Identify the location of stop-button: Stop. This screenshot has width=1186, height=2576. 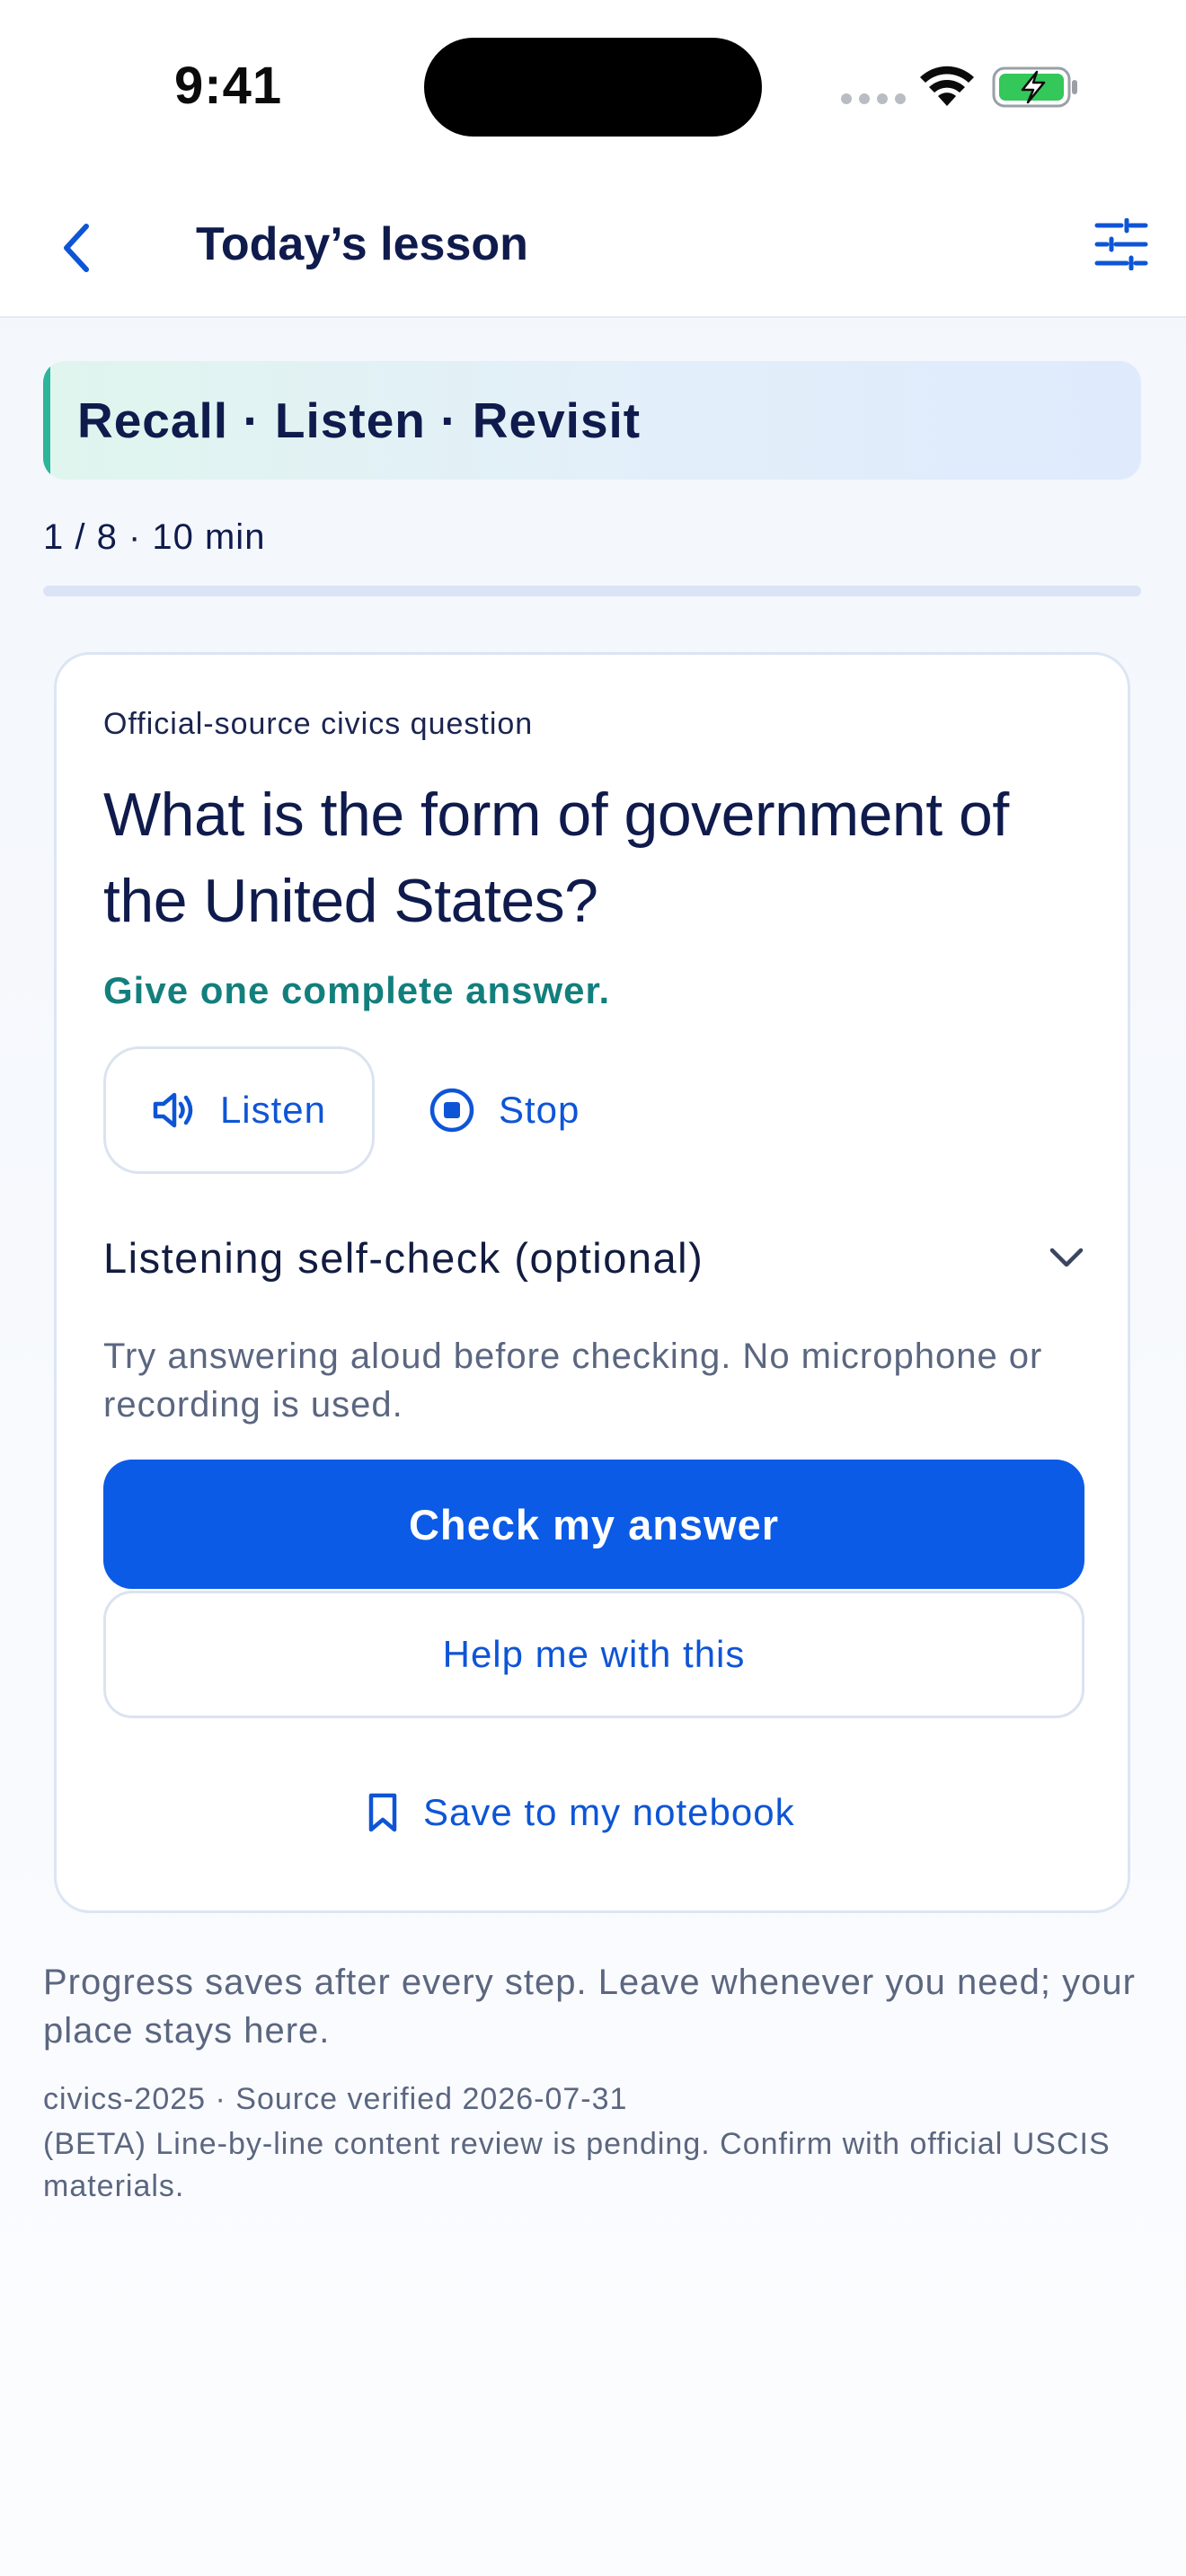
(504, 1110).